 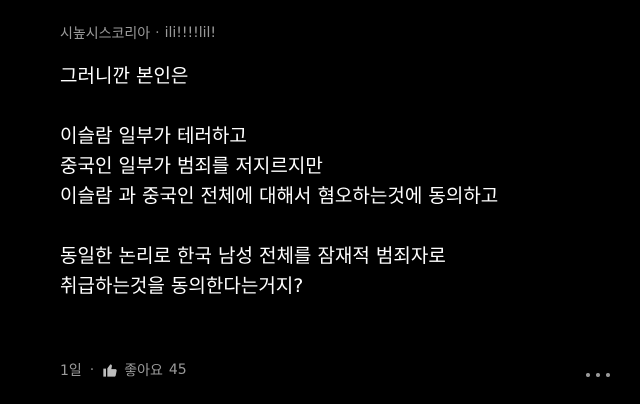 I want to click on like-label: 좋아요, so click(x=143, y=370).